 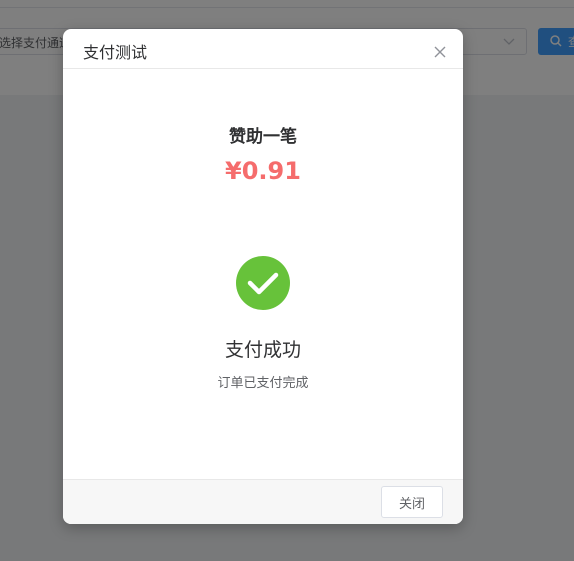 I want to click on payment-status-subtitle: 订单已支付完成, so click(x=263, y=383).